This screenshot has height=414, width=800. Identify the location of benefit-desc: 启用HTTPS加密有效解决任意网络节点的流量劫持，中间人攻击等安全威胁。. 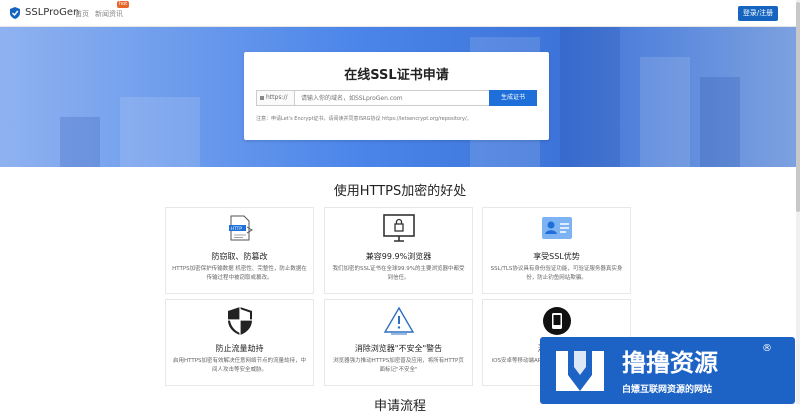
(239, 365).